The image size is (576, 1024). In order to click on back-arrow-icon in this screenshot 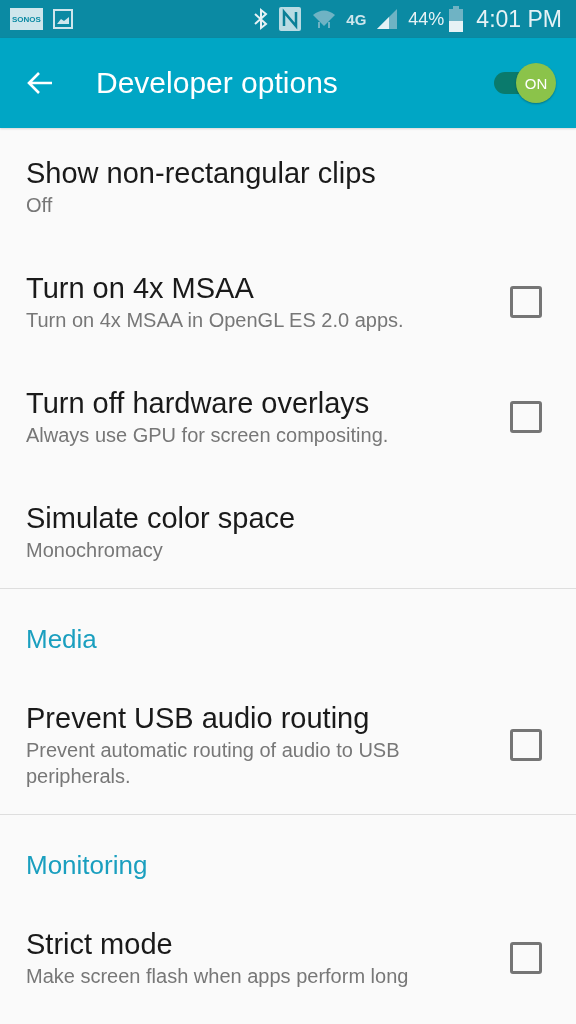, I will do `click(40, 83)`.